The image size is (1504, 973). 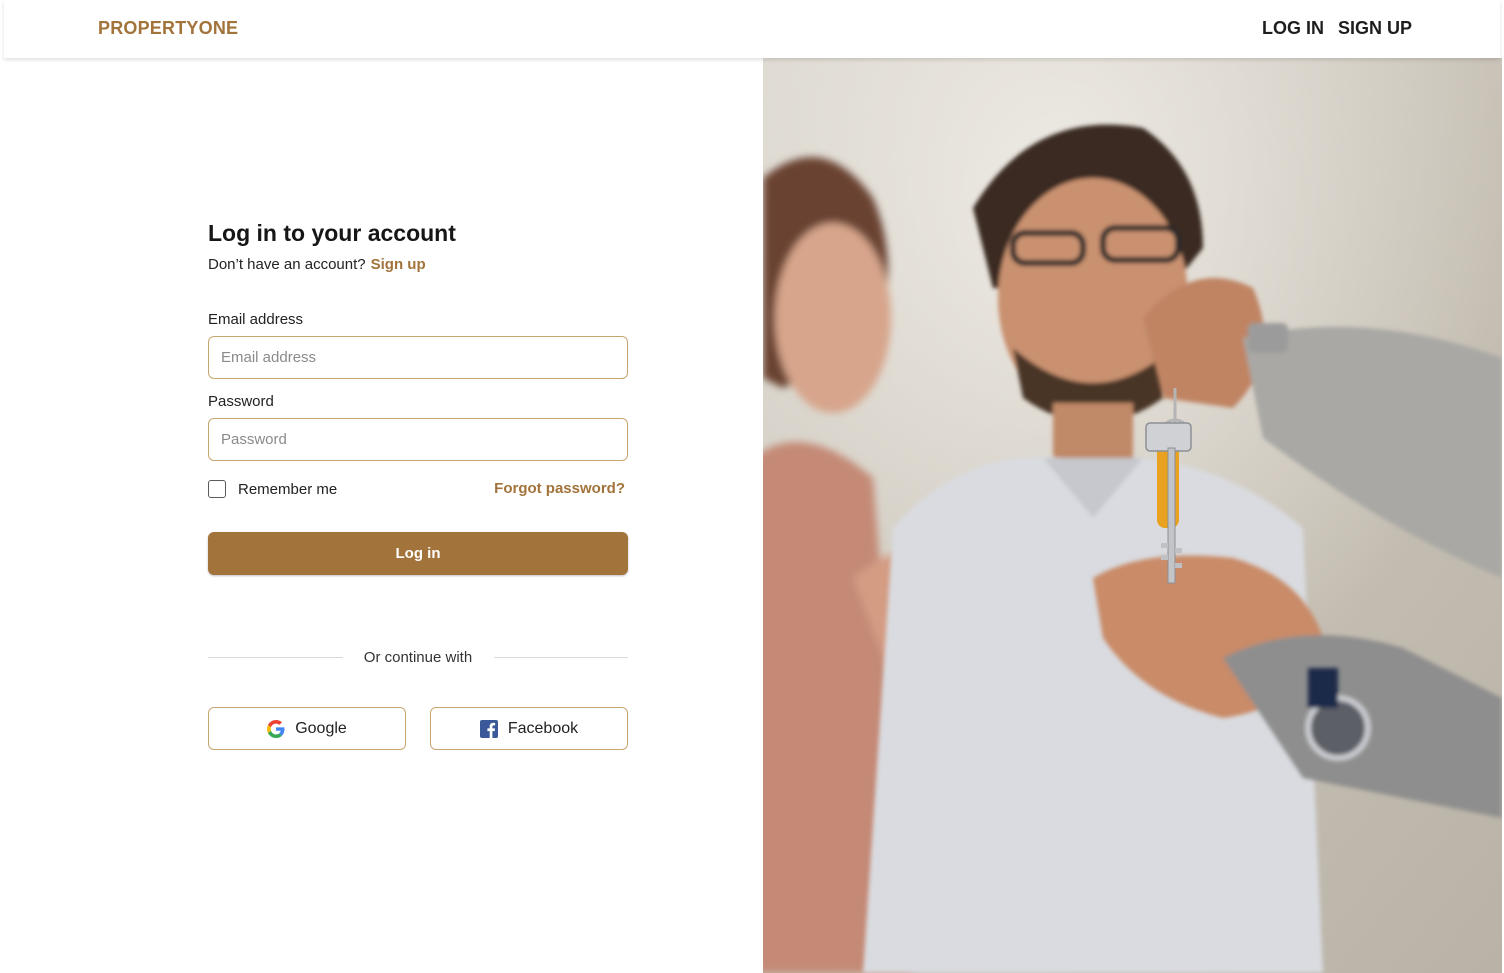 I want to click on remember-me-checkbox, so click(x=217, y=489).